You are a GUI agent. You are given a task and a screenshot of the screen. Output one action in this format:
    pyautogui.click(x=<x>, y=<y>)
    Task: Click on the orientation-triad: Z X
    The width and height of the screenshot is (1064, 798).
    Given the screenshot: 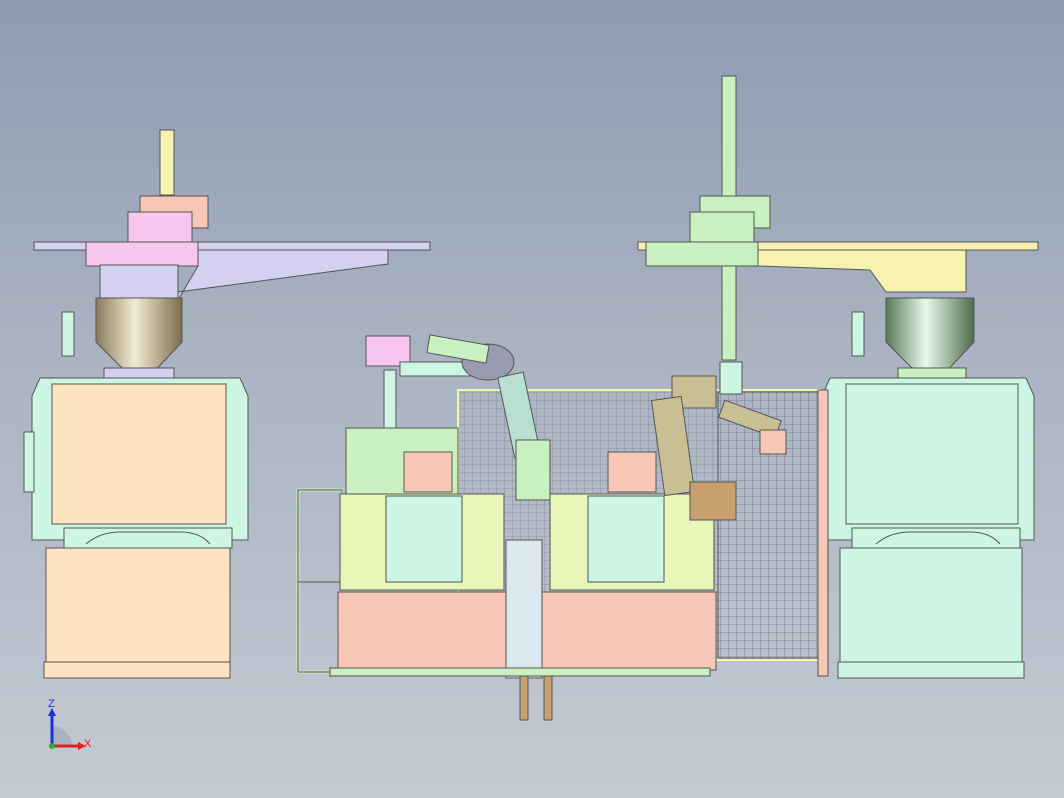 What is the action you would take?
    pyautogui.click(x=70, y=728)
    